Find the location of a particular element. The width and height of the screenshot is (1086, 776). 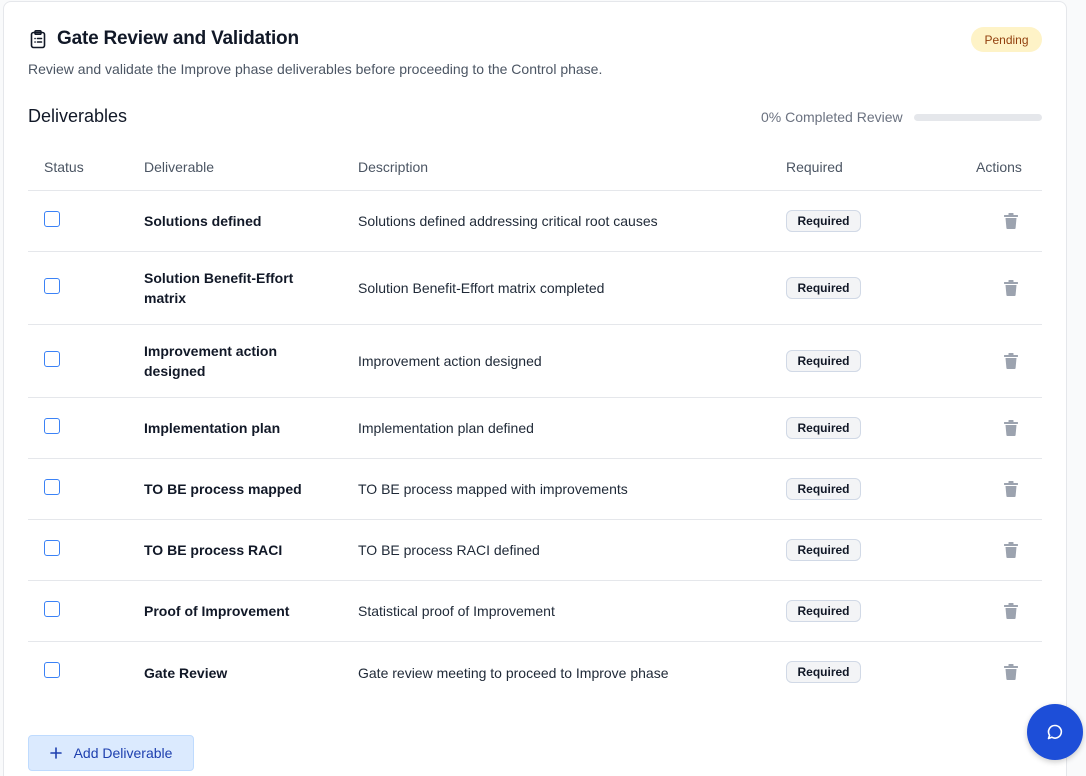

progress-label: 0% Completed Review is located at coordinates (832, 117).